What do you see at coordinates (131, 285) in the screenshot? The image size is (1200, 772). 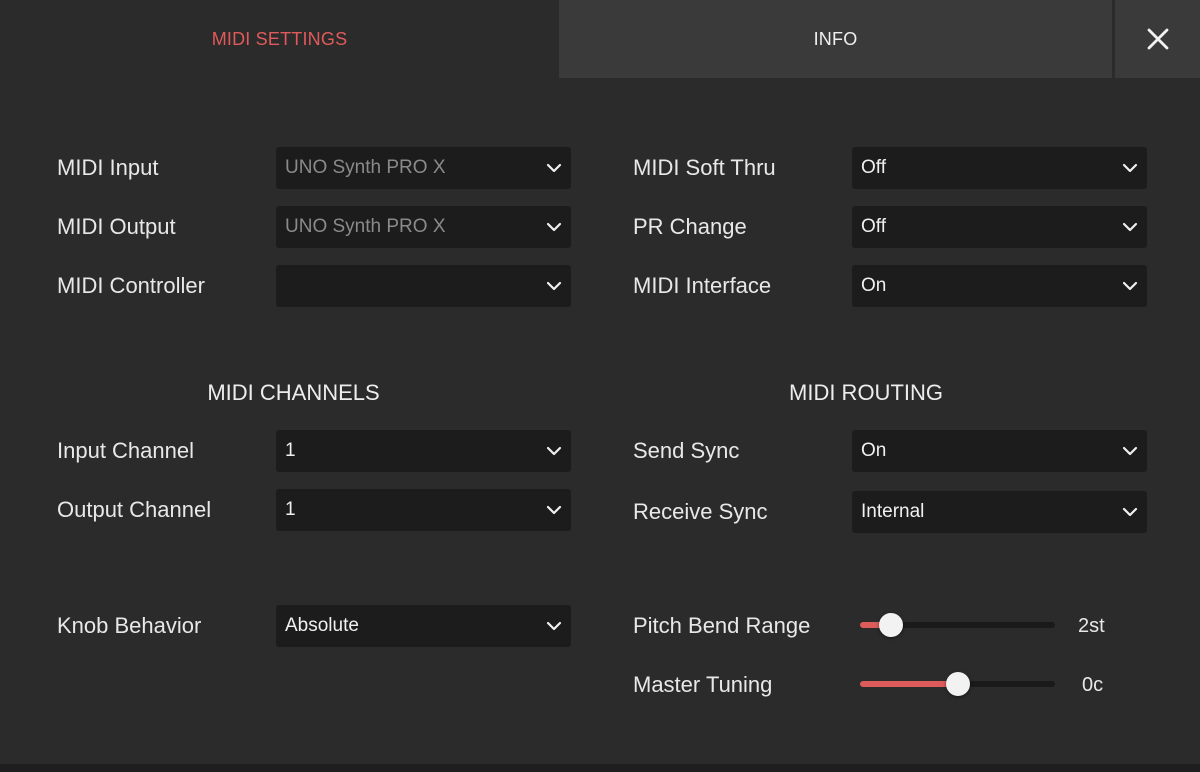 I see `midi-controller-label: MIDI Controller` at bounding box center [131, 285].